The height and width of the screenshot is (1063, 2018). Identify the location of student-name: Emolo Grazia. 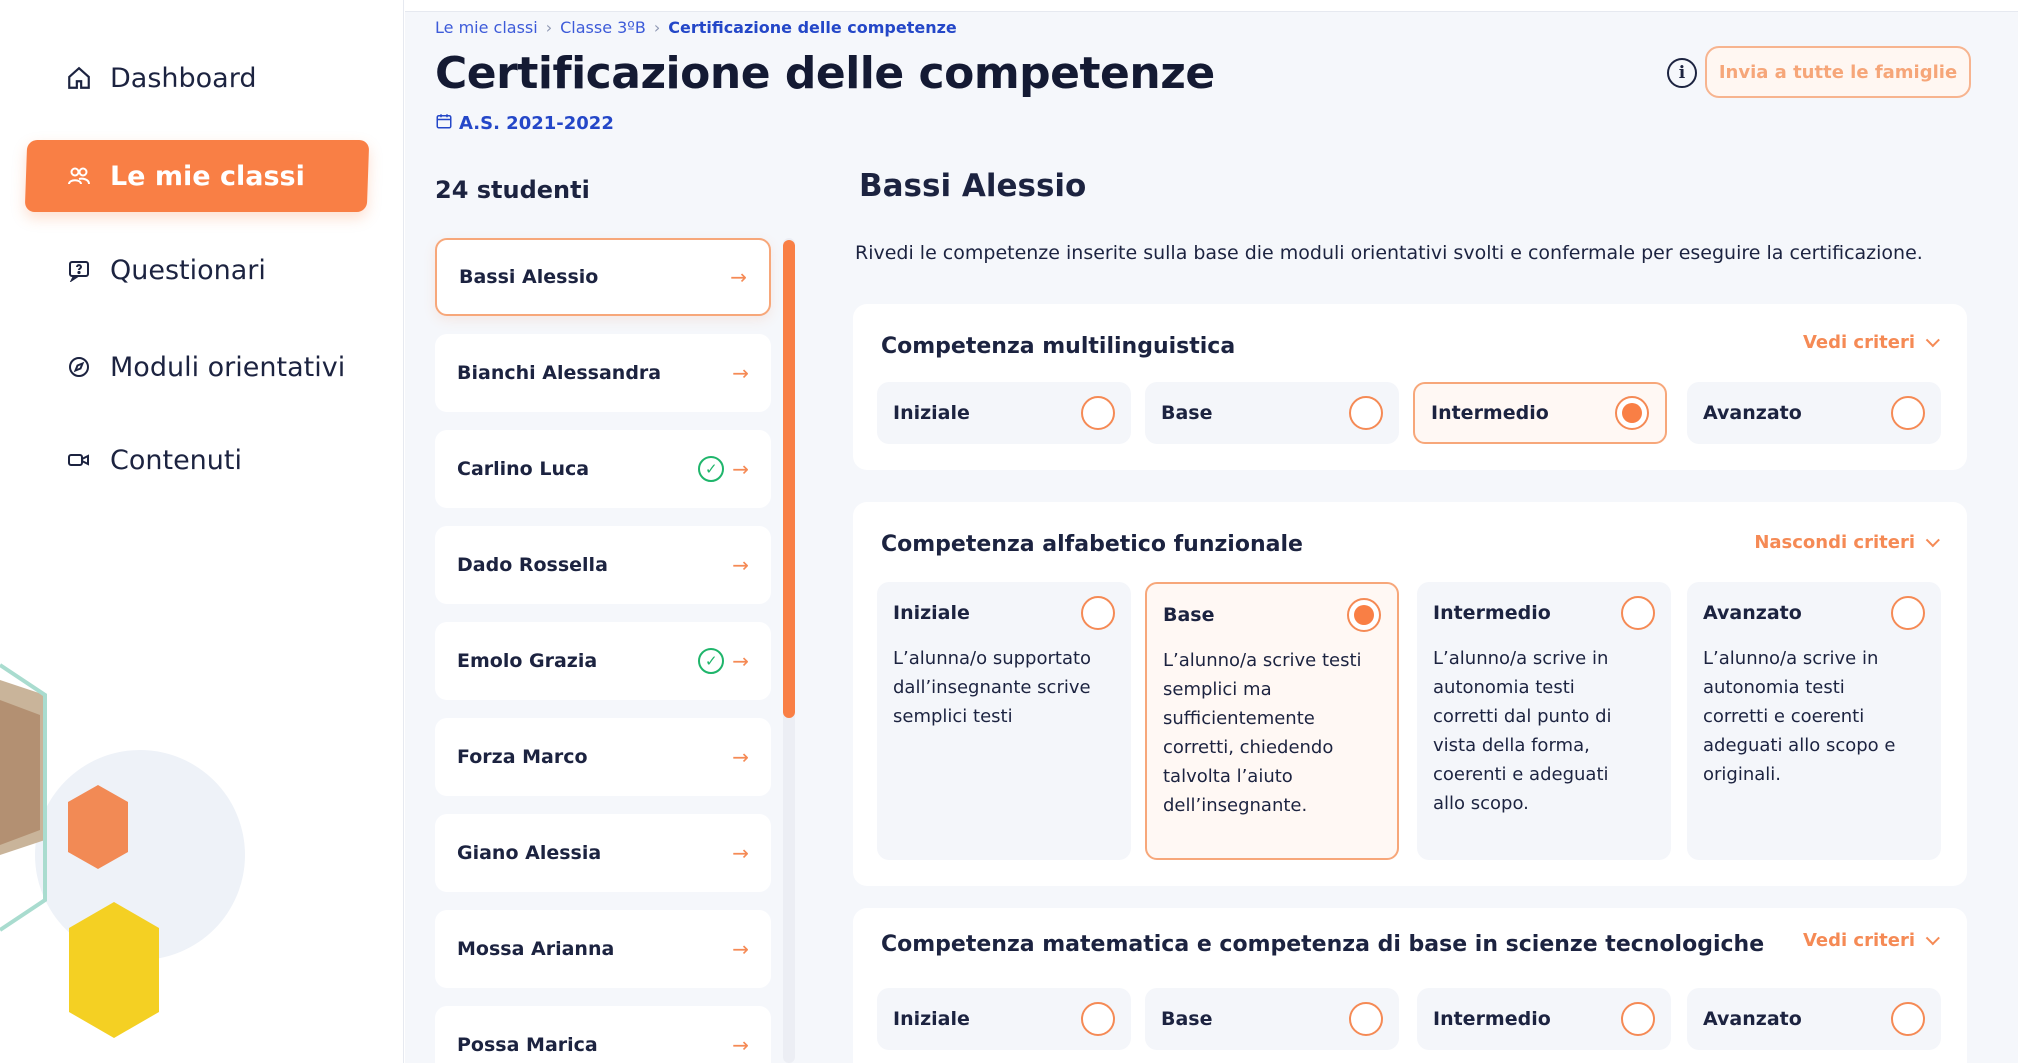
(527, 661).